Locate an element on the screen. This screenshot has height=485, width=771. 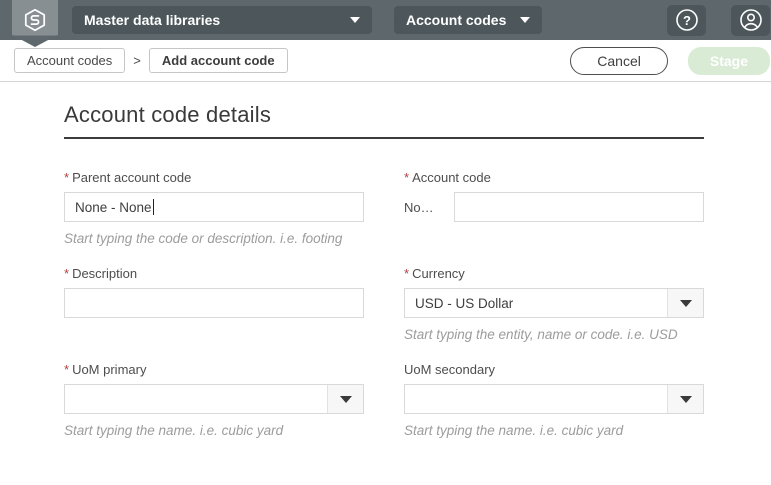
uom-secondary-dropdown-button is located at coordinates (685, 399).